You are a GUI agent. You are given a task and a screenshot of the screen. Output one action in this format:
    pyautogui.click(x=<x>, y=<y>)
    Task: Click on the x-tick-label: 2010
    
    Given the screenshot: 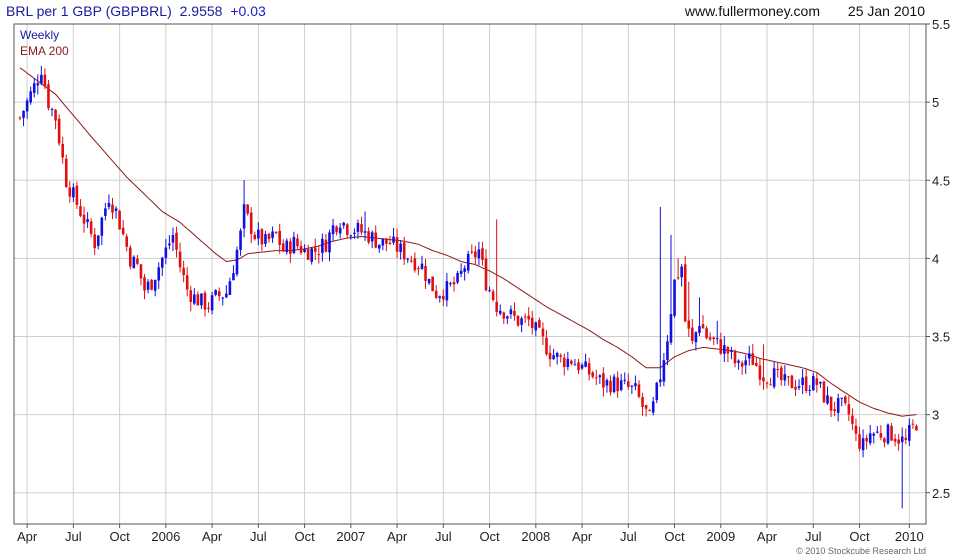 What is the action you would take?
    pyautogui.click(x=909, y=536)
    